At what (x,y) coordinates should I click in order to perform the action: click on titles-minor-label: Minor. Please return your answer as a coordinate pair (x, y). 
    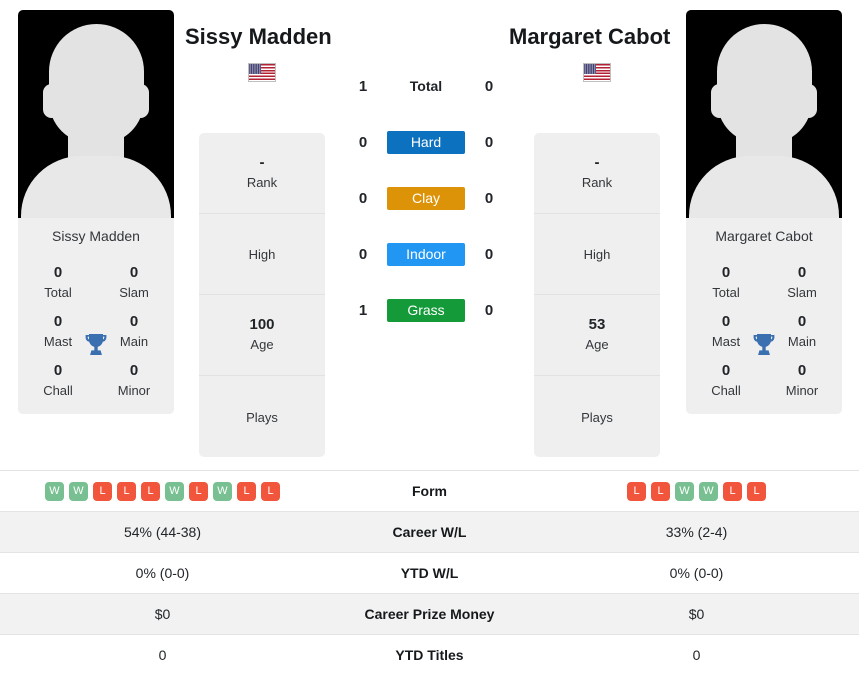
    Looking at the image, I should click on (802, 390).